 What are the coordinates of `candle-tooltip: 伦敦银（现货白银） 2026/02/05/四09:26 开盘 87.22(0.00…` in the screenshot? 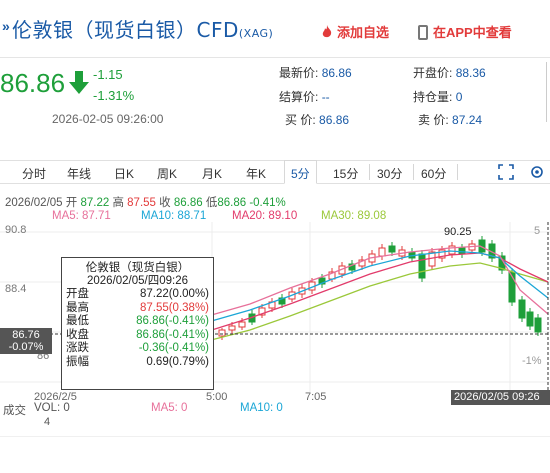 It's located at (137, 323).